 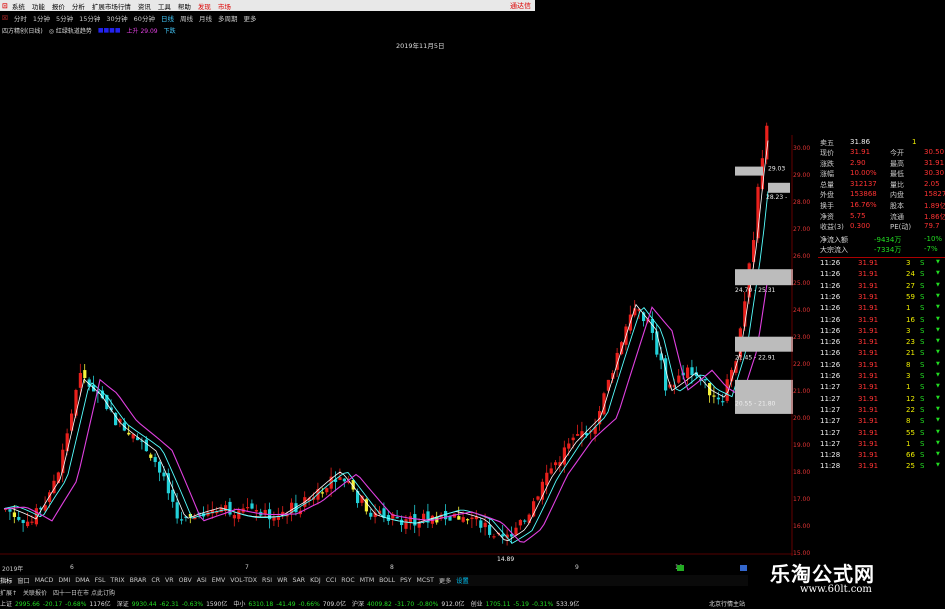 What do you see at coordinates (348, 580) in the screenshot?
I see `indicator-tab-roc: ROC` at bounding box center [348, 580].